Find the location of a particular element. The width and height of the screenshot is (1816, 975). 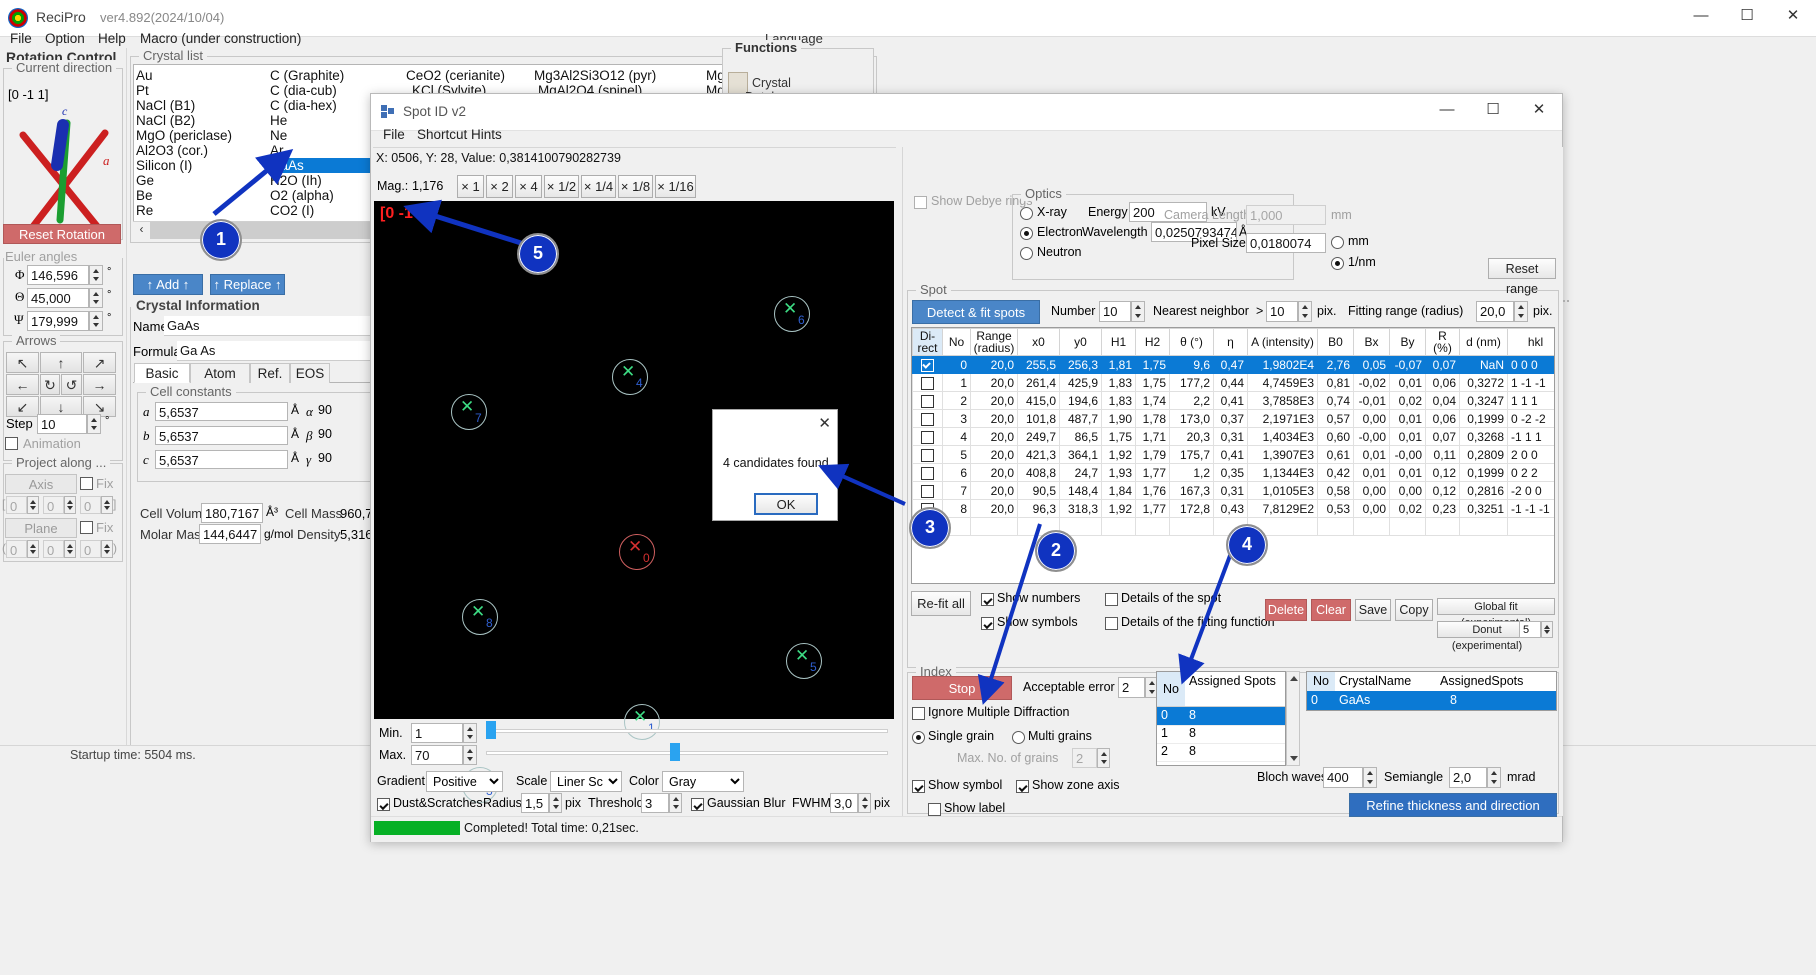

crystal-item: Ge is located at coordinates (145, 180).